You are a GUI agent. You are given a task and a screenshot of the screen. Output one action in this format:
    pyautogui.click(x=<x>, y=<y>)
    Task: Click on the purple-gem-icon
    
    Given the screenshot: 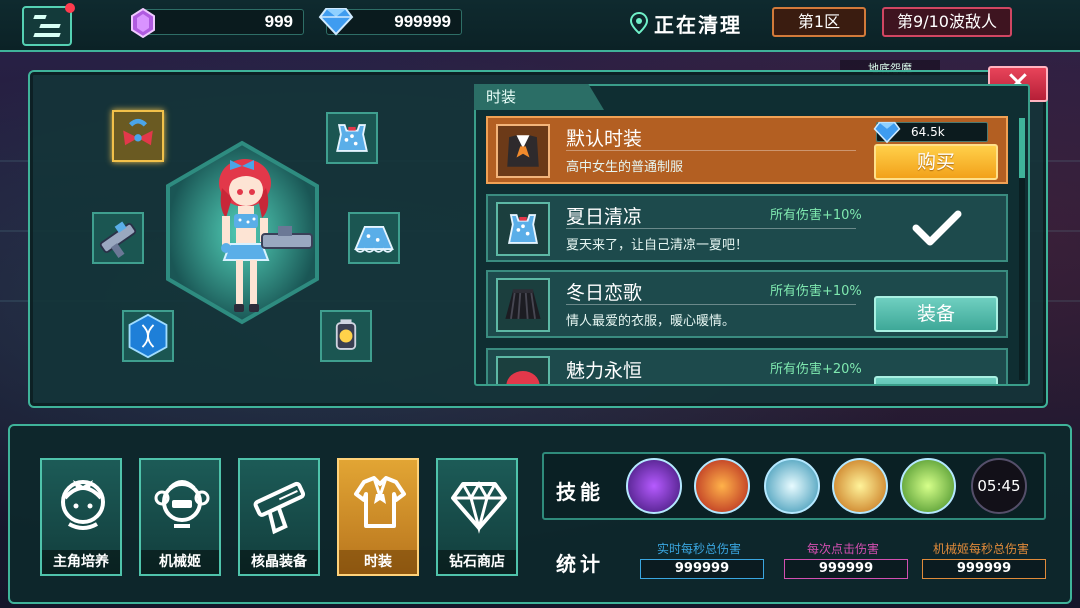 What is the action you would take?
    pyautogui.click(x=143, y=23)
    